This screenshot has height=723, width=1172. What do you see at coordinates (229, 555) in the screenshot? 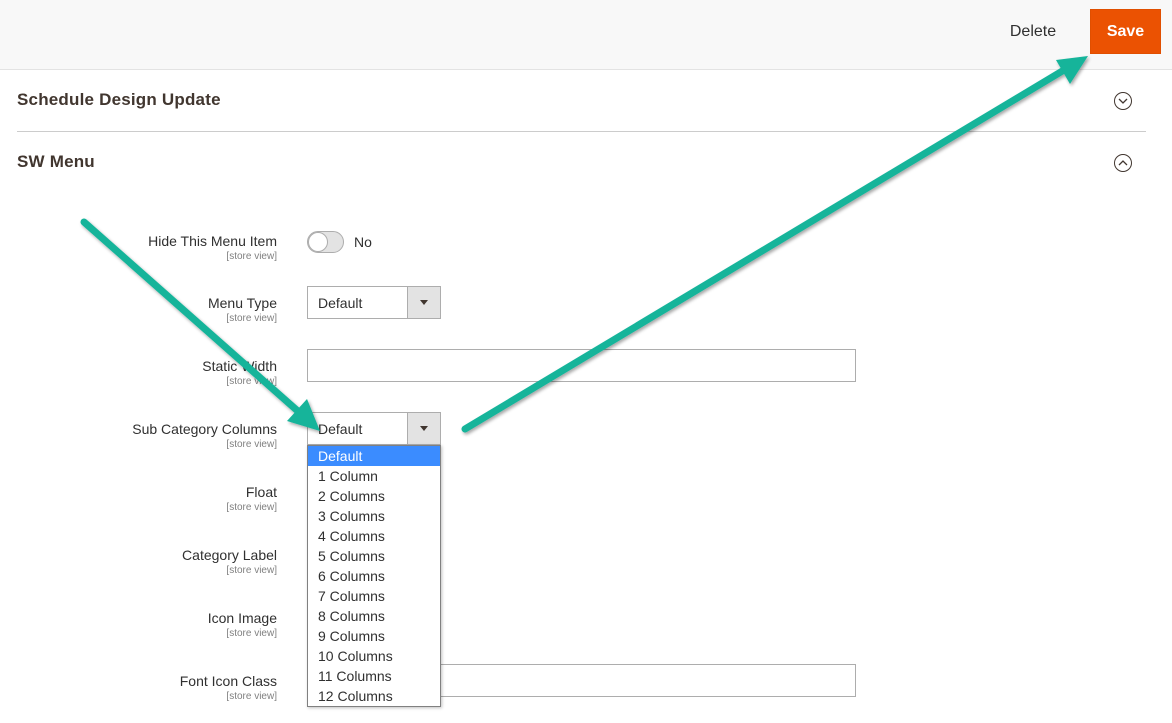
I see `category-label-label: Category Label` at bounding box center [229, 555].